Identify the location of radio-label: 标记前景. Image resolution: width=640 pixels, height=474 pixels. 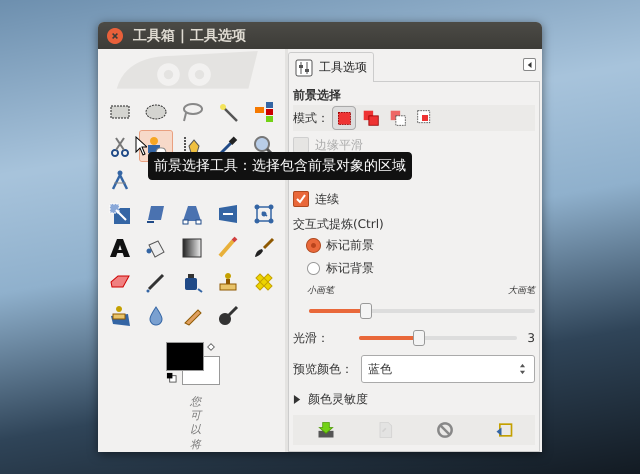
(350, 245).